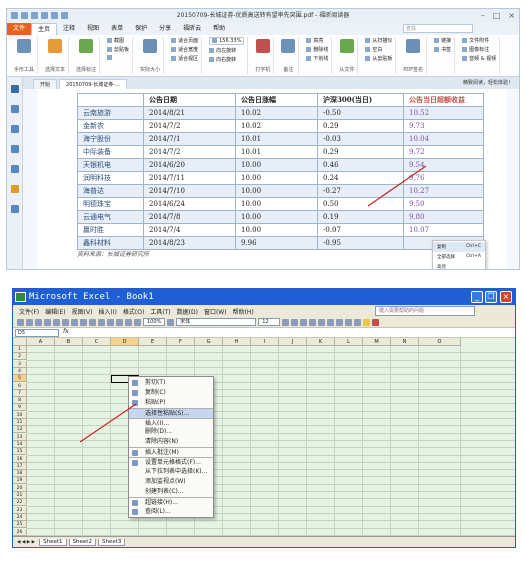  I want to click on table-cell: 2014/6/24, so click(189, 204).